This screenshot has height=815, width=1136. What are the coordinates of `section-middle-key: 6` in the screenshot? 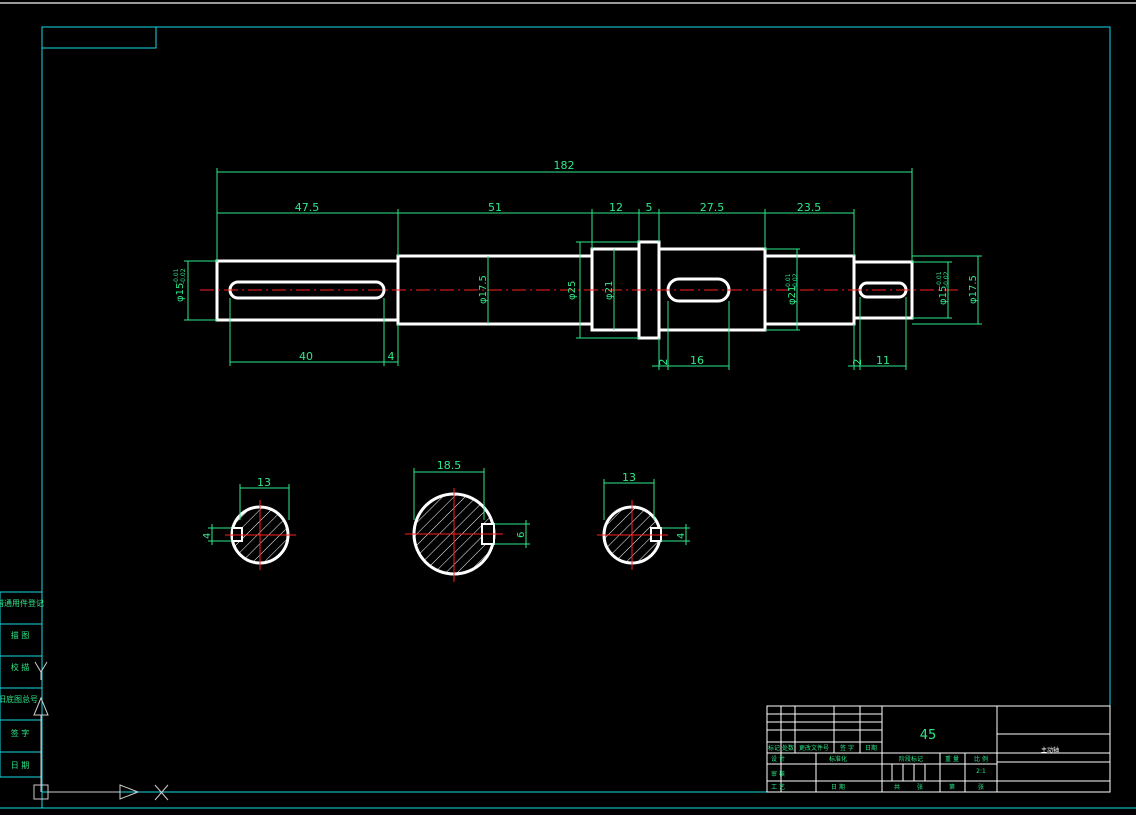 It's located at (521, 535).